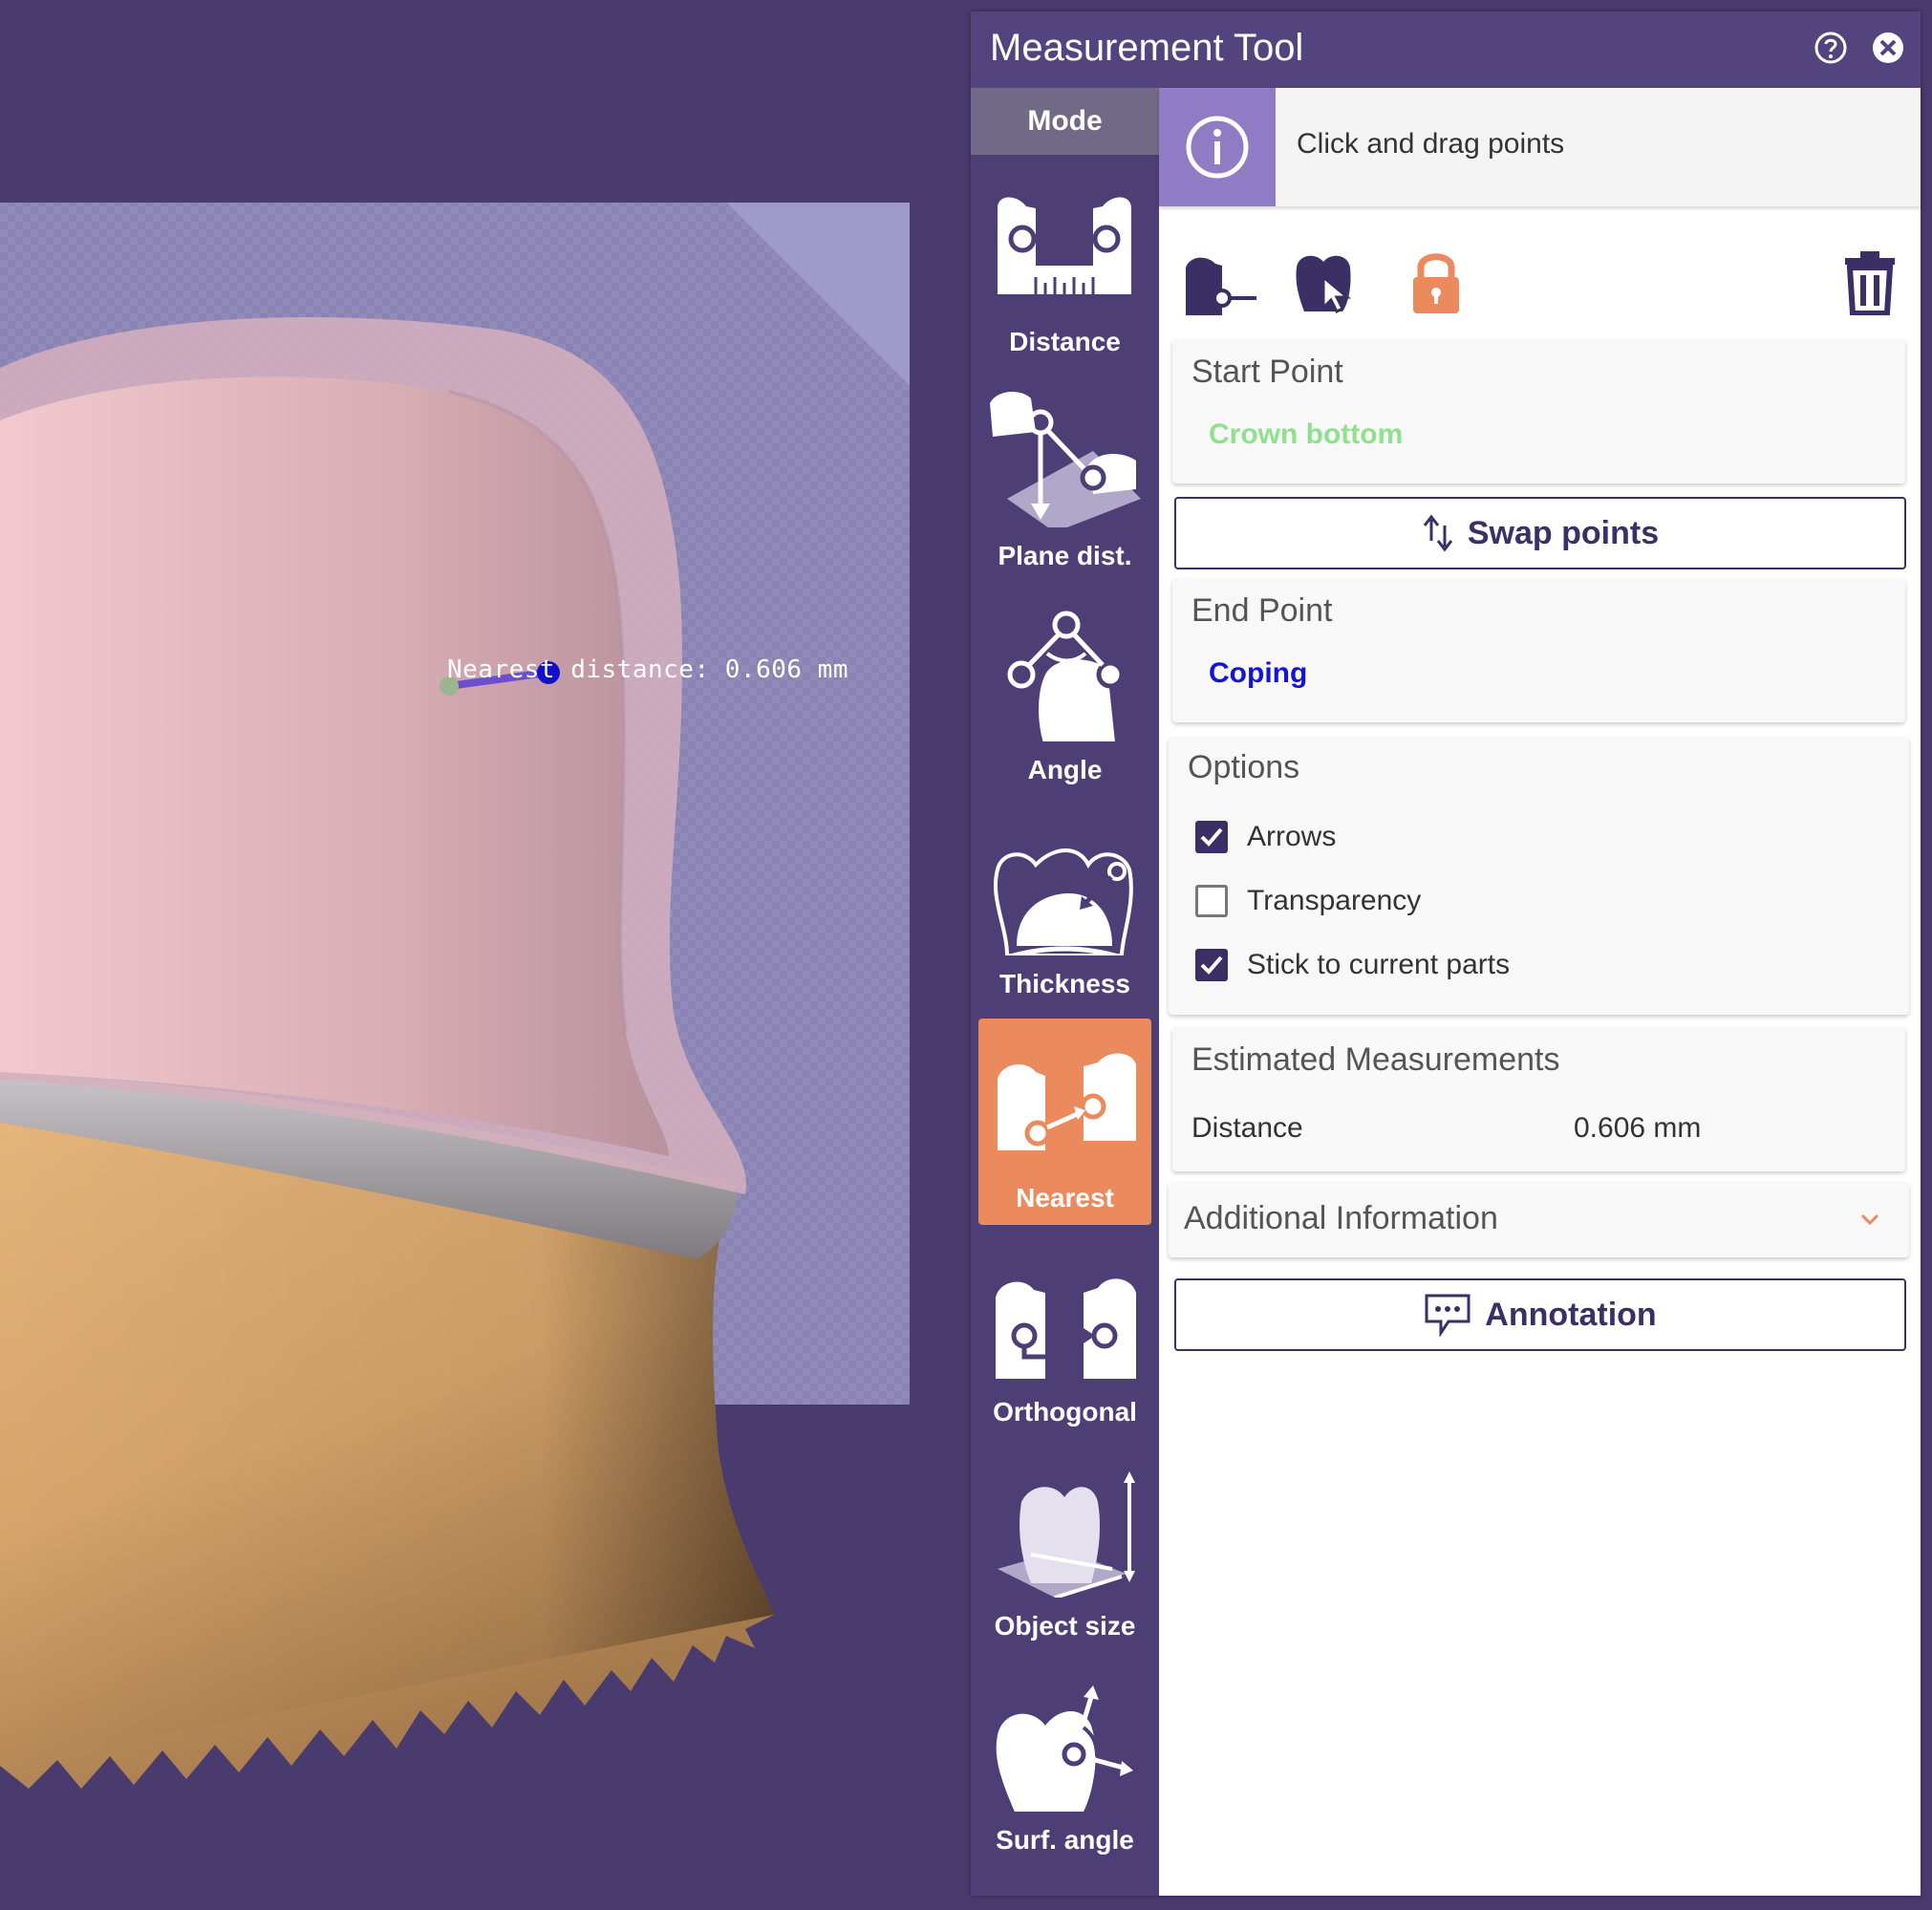  Describe the element at coordinates (1869, 1220) in the screenshot. I see `chevron-down-icon` at that location.